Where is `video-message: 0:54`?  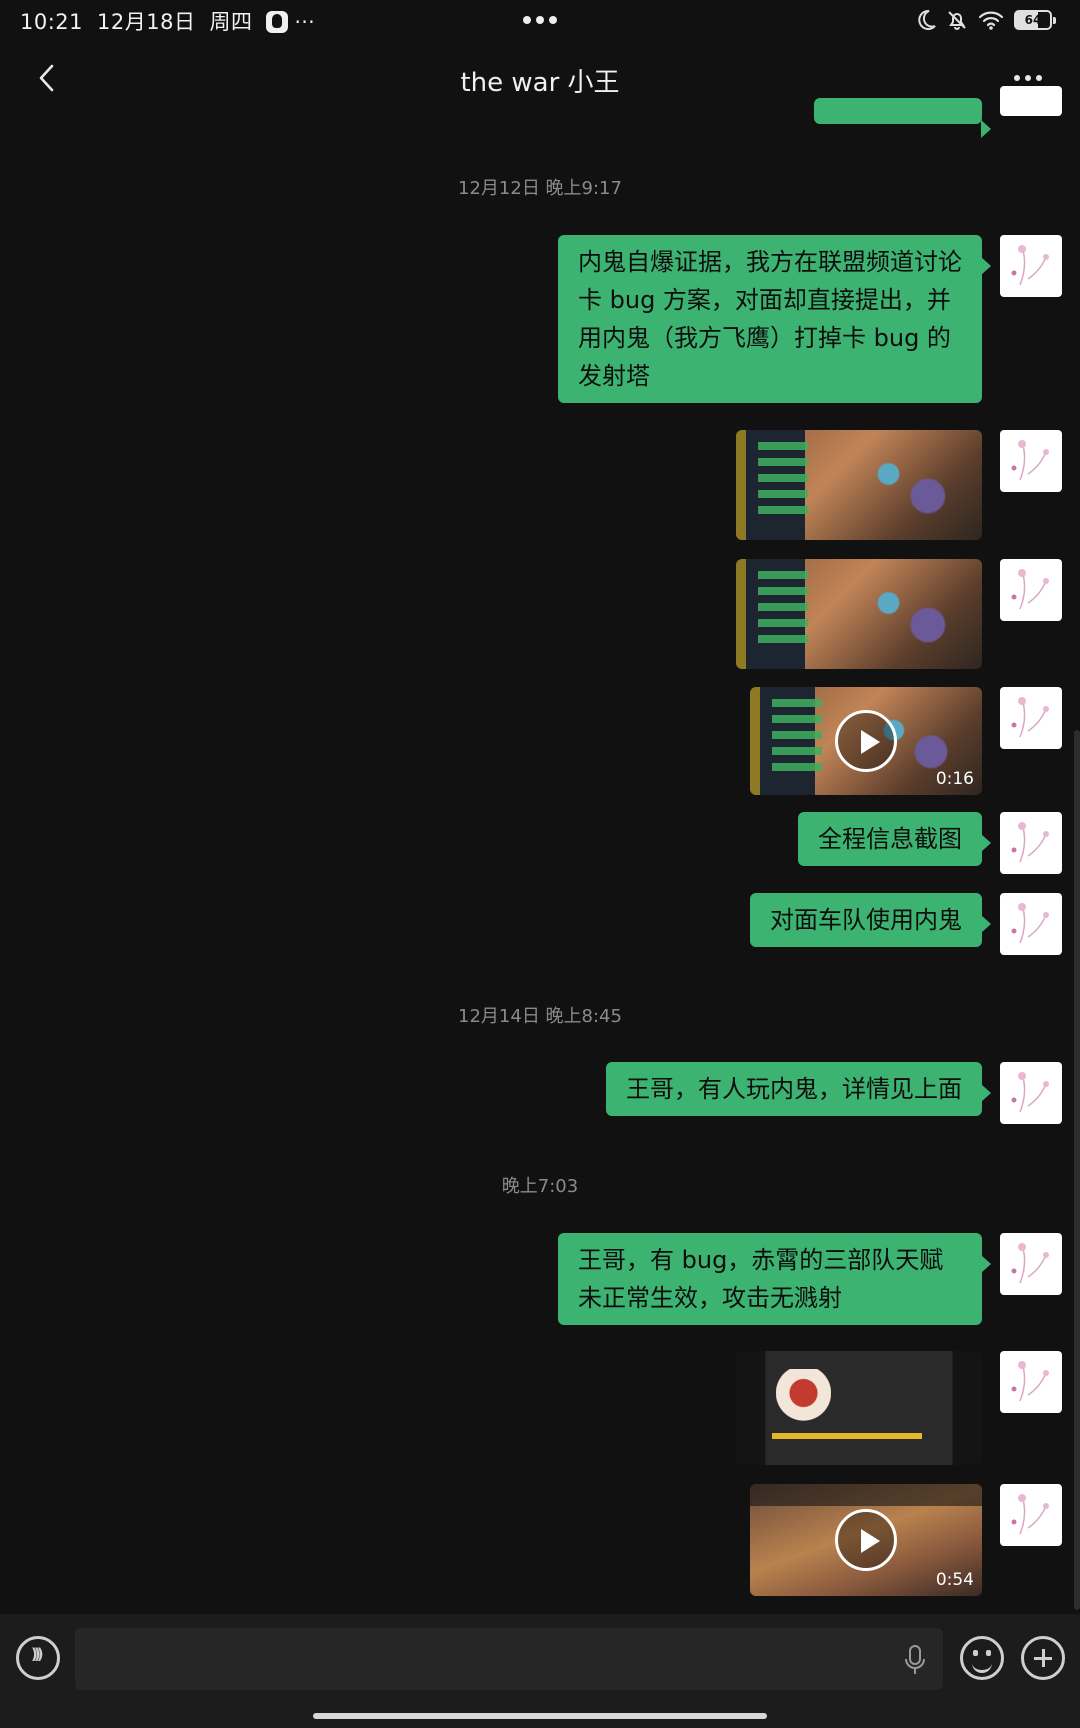
video-message: 0:54 is located at coordinates (866, 1540).